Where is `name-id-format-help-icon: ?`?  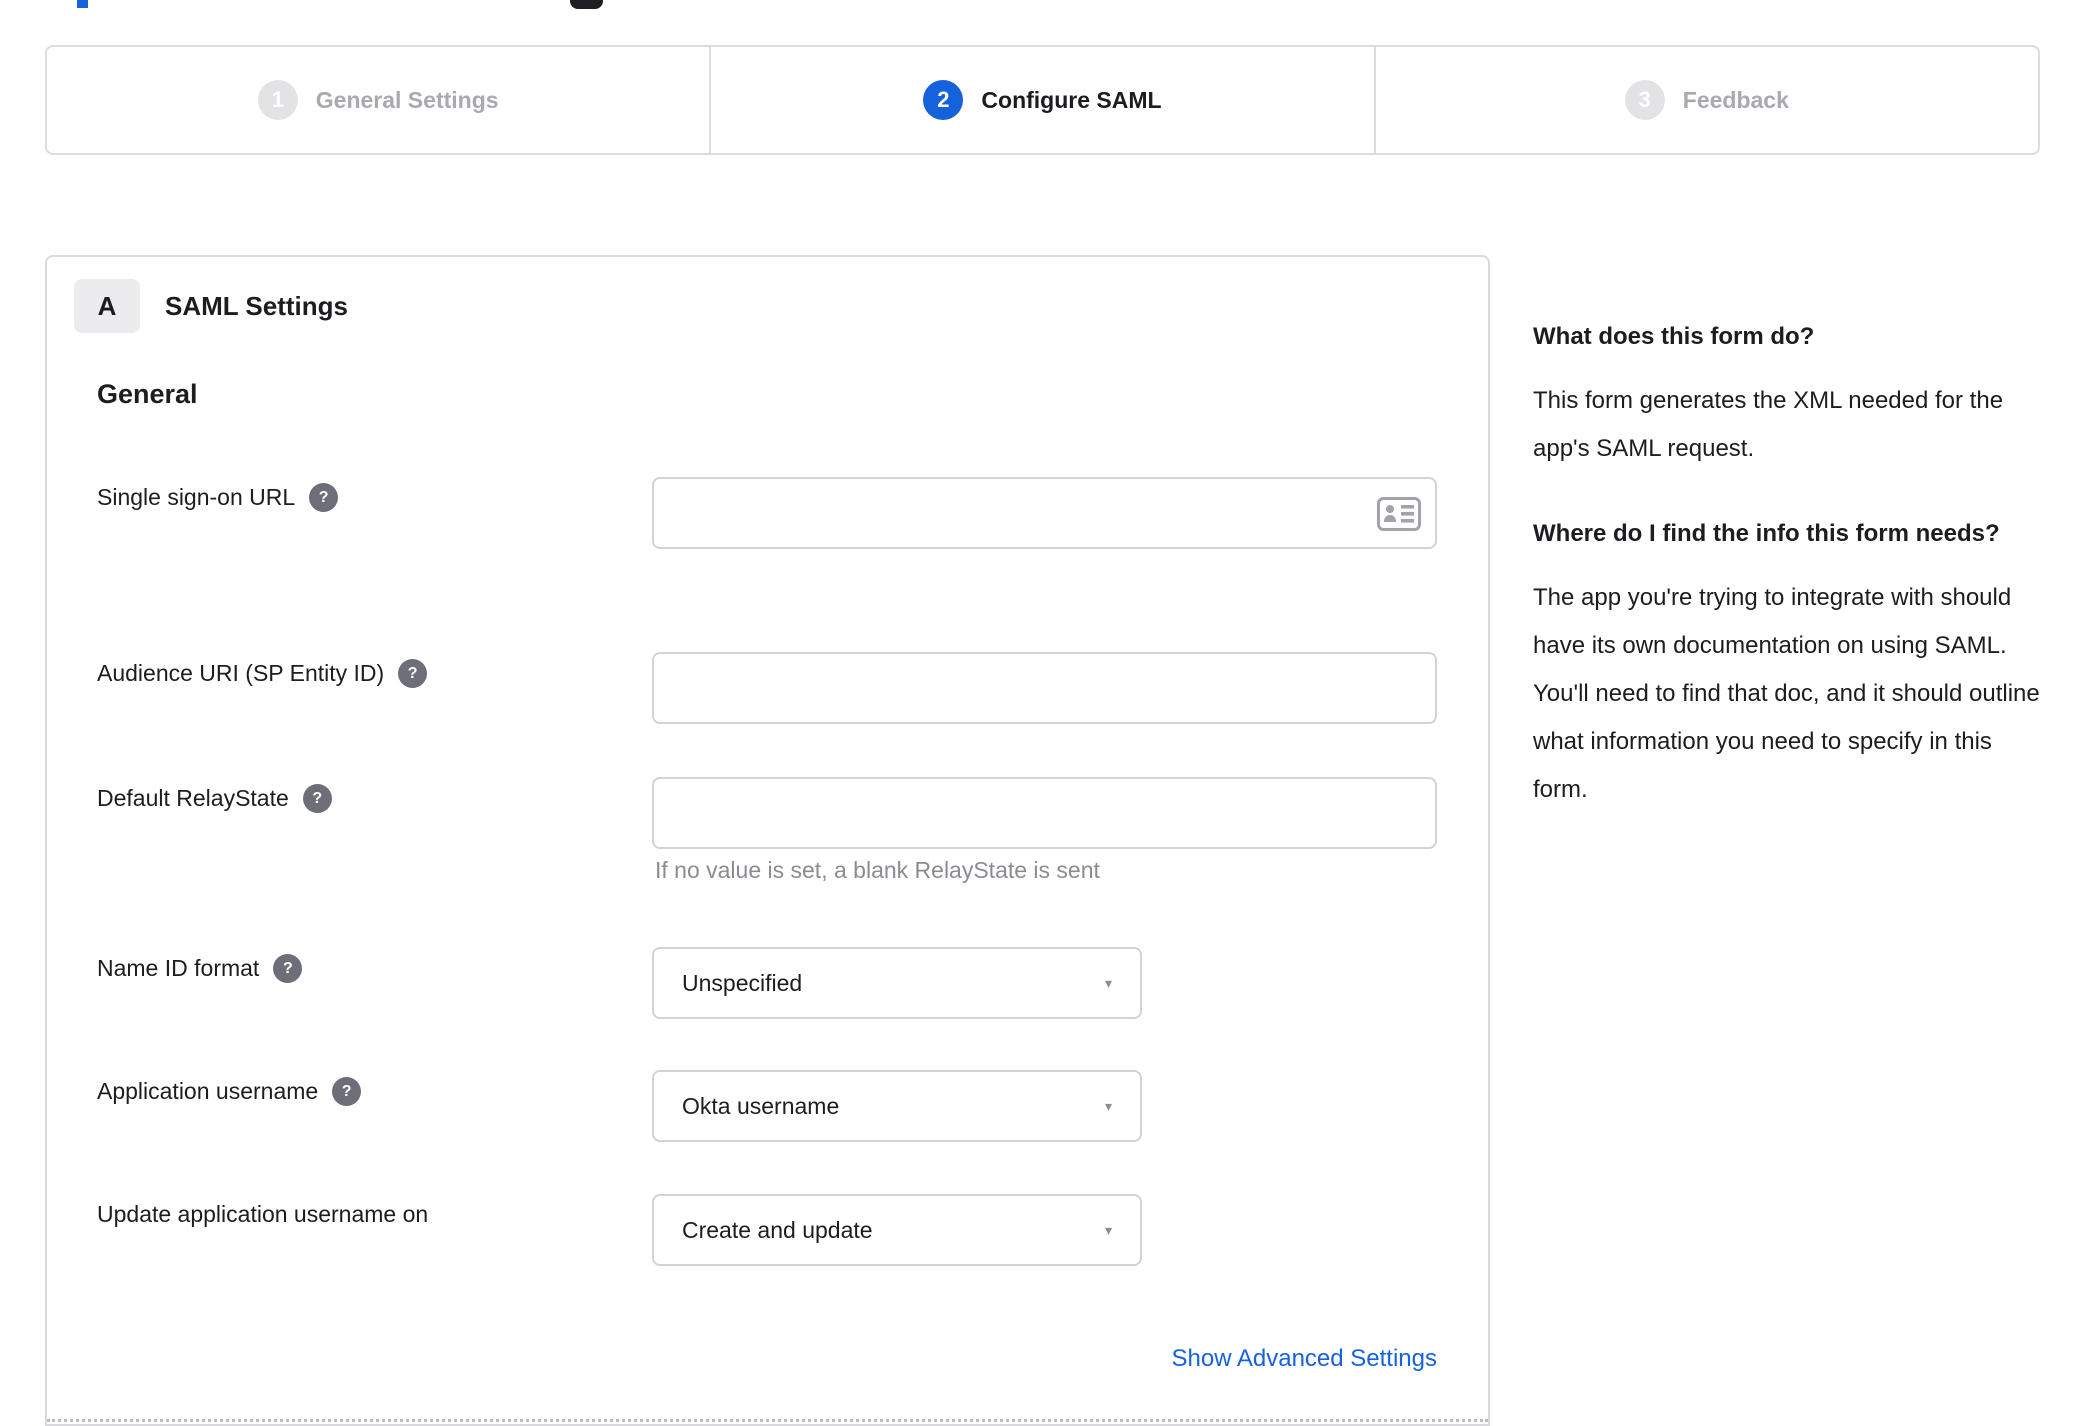
name-id-format-help-icon: ? is located at coordinates (288, 968).